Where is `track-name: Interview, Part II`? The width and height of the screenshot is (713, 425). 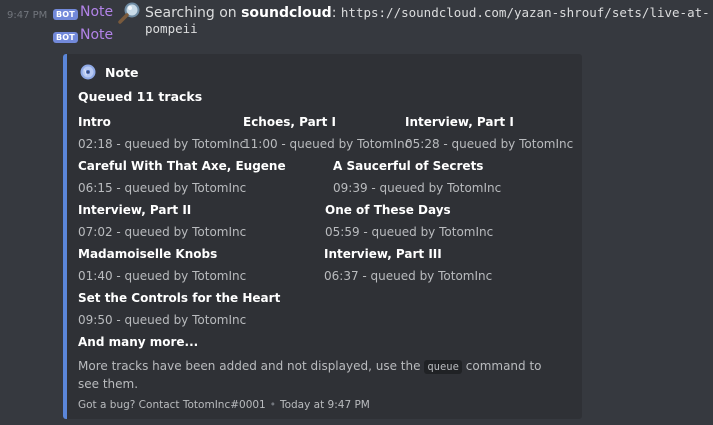
track-name: Interview, Part II is located at coordinates (135, 210).